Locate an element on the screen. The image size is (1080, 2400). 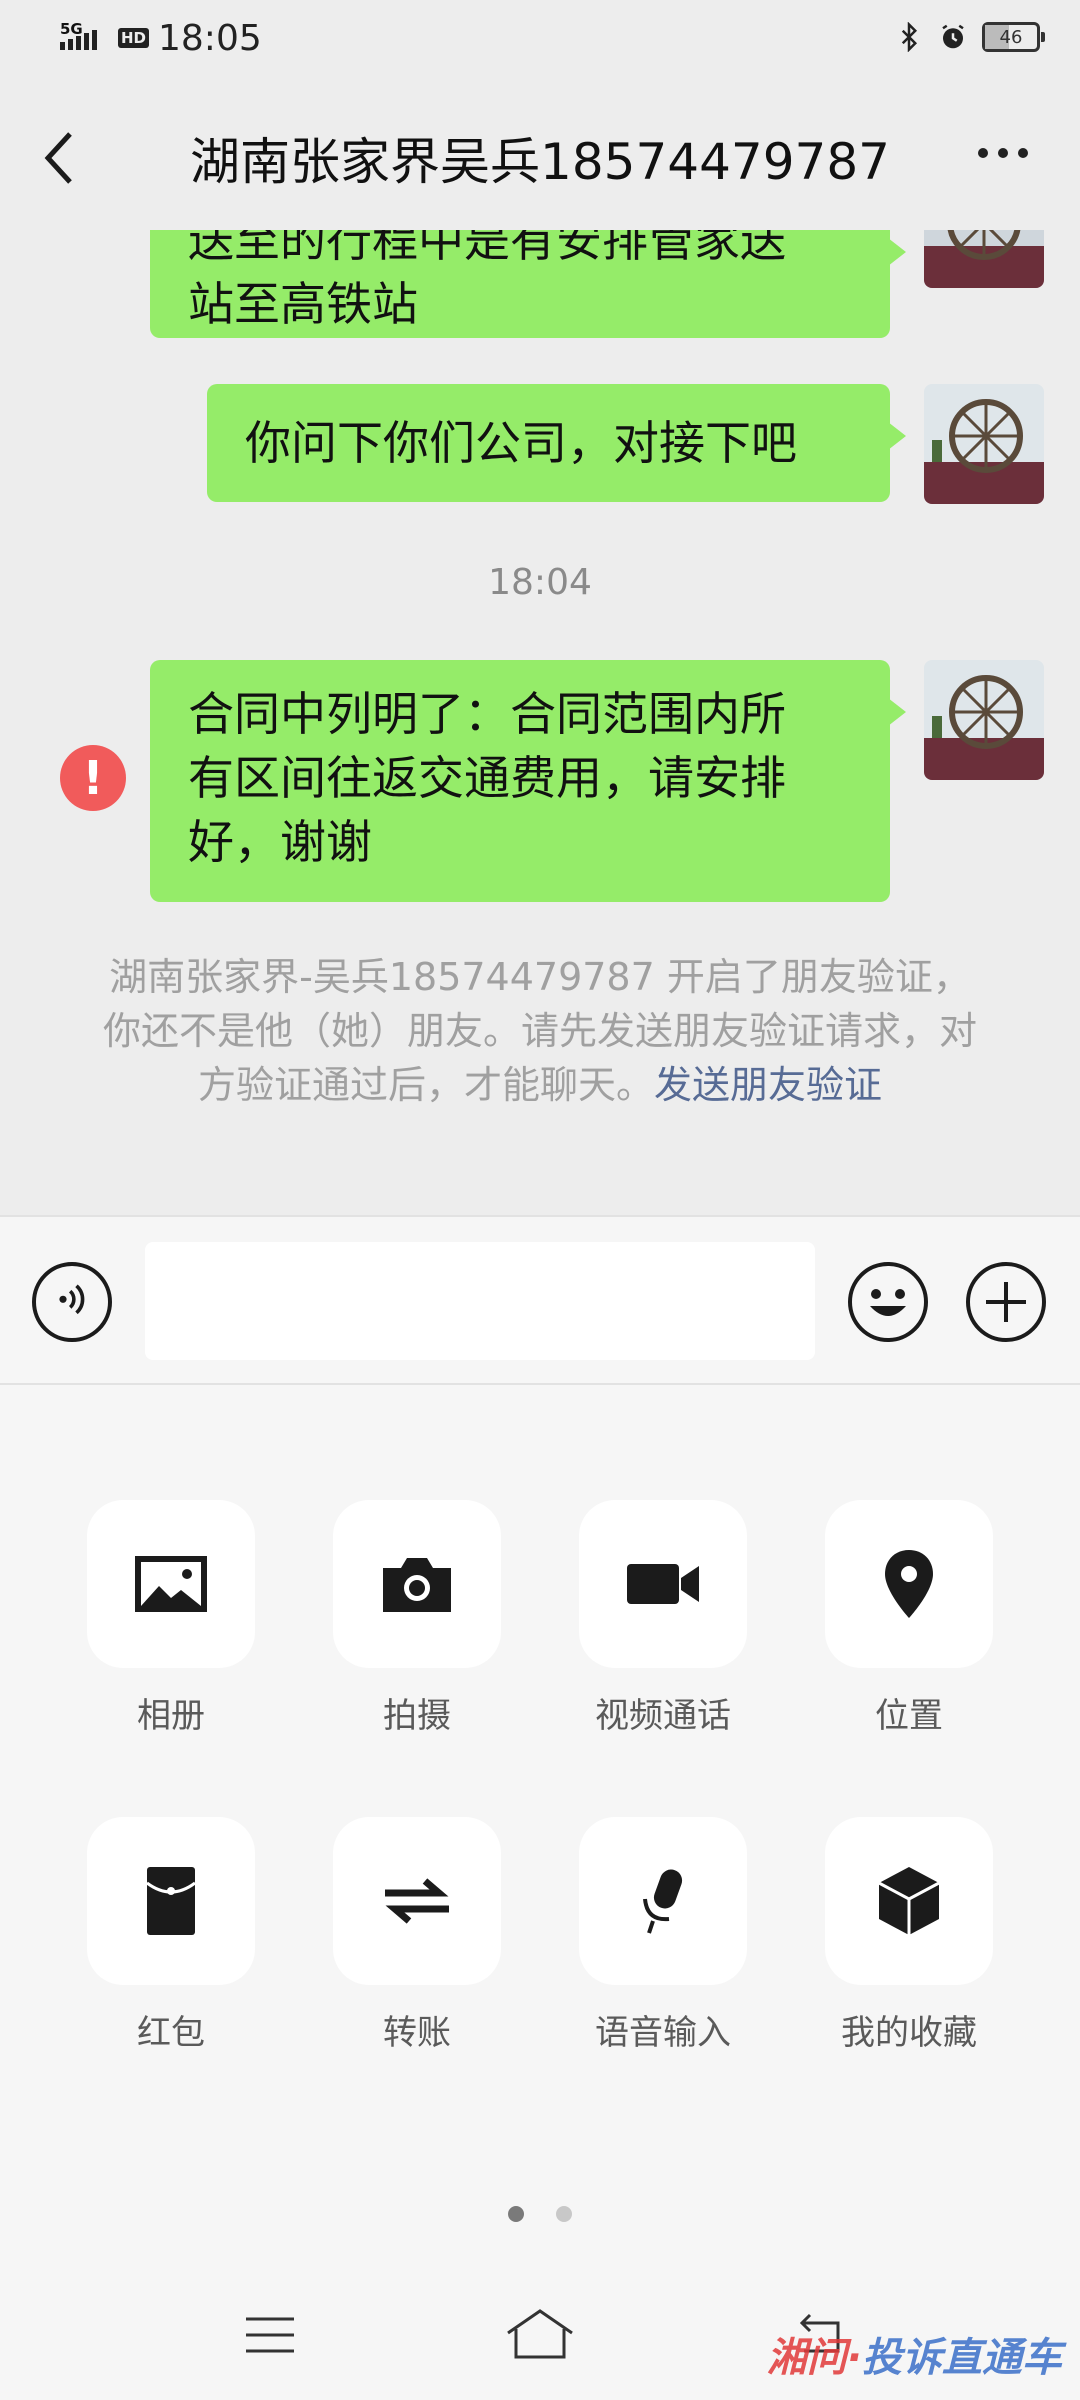
message-text: 送至的行程中是有安排管家送 is located at coordinates (487, 248).